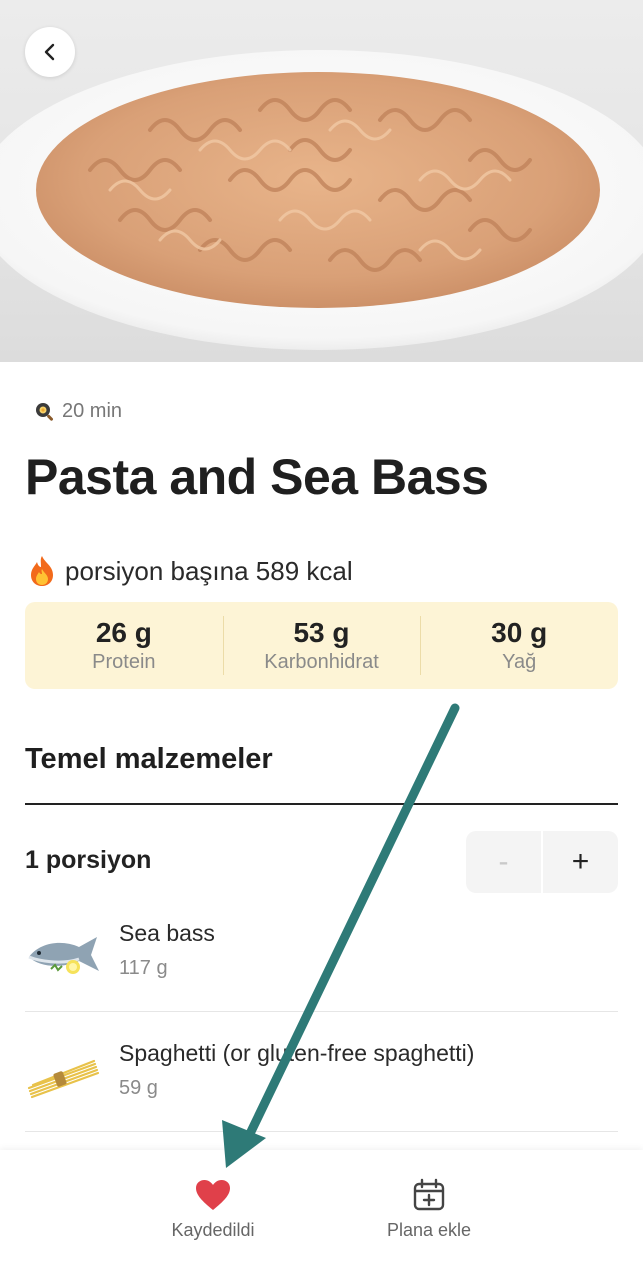  Describe the element at coordinates (138, 1088) in the screenshot. I see `ingredient-amount: 59 g` at that location.